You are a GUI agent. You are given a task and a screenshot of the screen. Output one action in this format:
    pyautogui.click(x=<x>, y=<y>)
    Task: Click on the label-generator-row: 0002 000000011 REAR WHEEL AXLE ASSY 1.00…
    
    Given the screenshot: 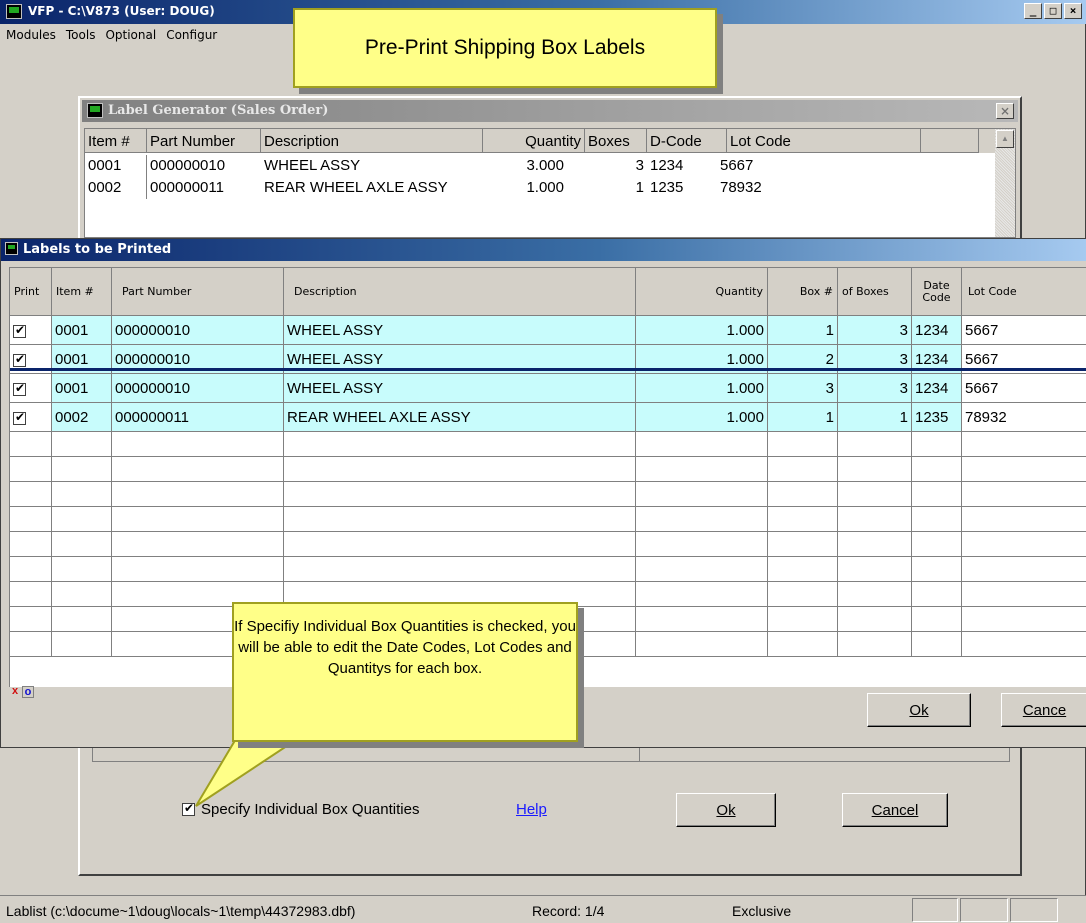 What is the action you would take?
    pyautogui.click(x=540, y=188)
    